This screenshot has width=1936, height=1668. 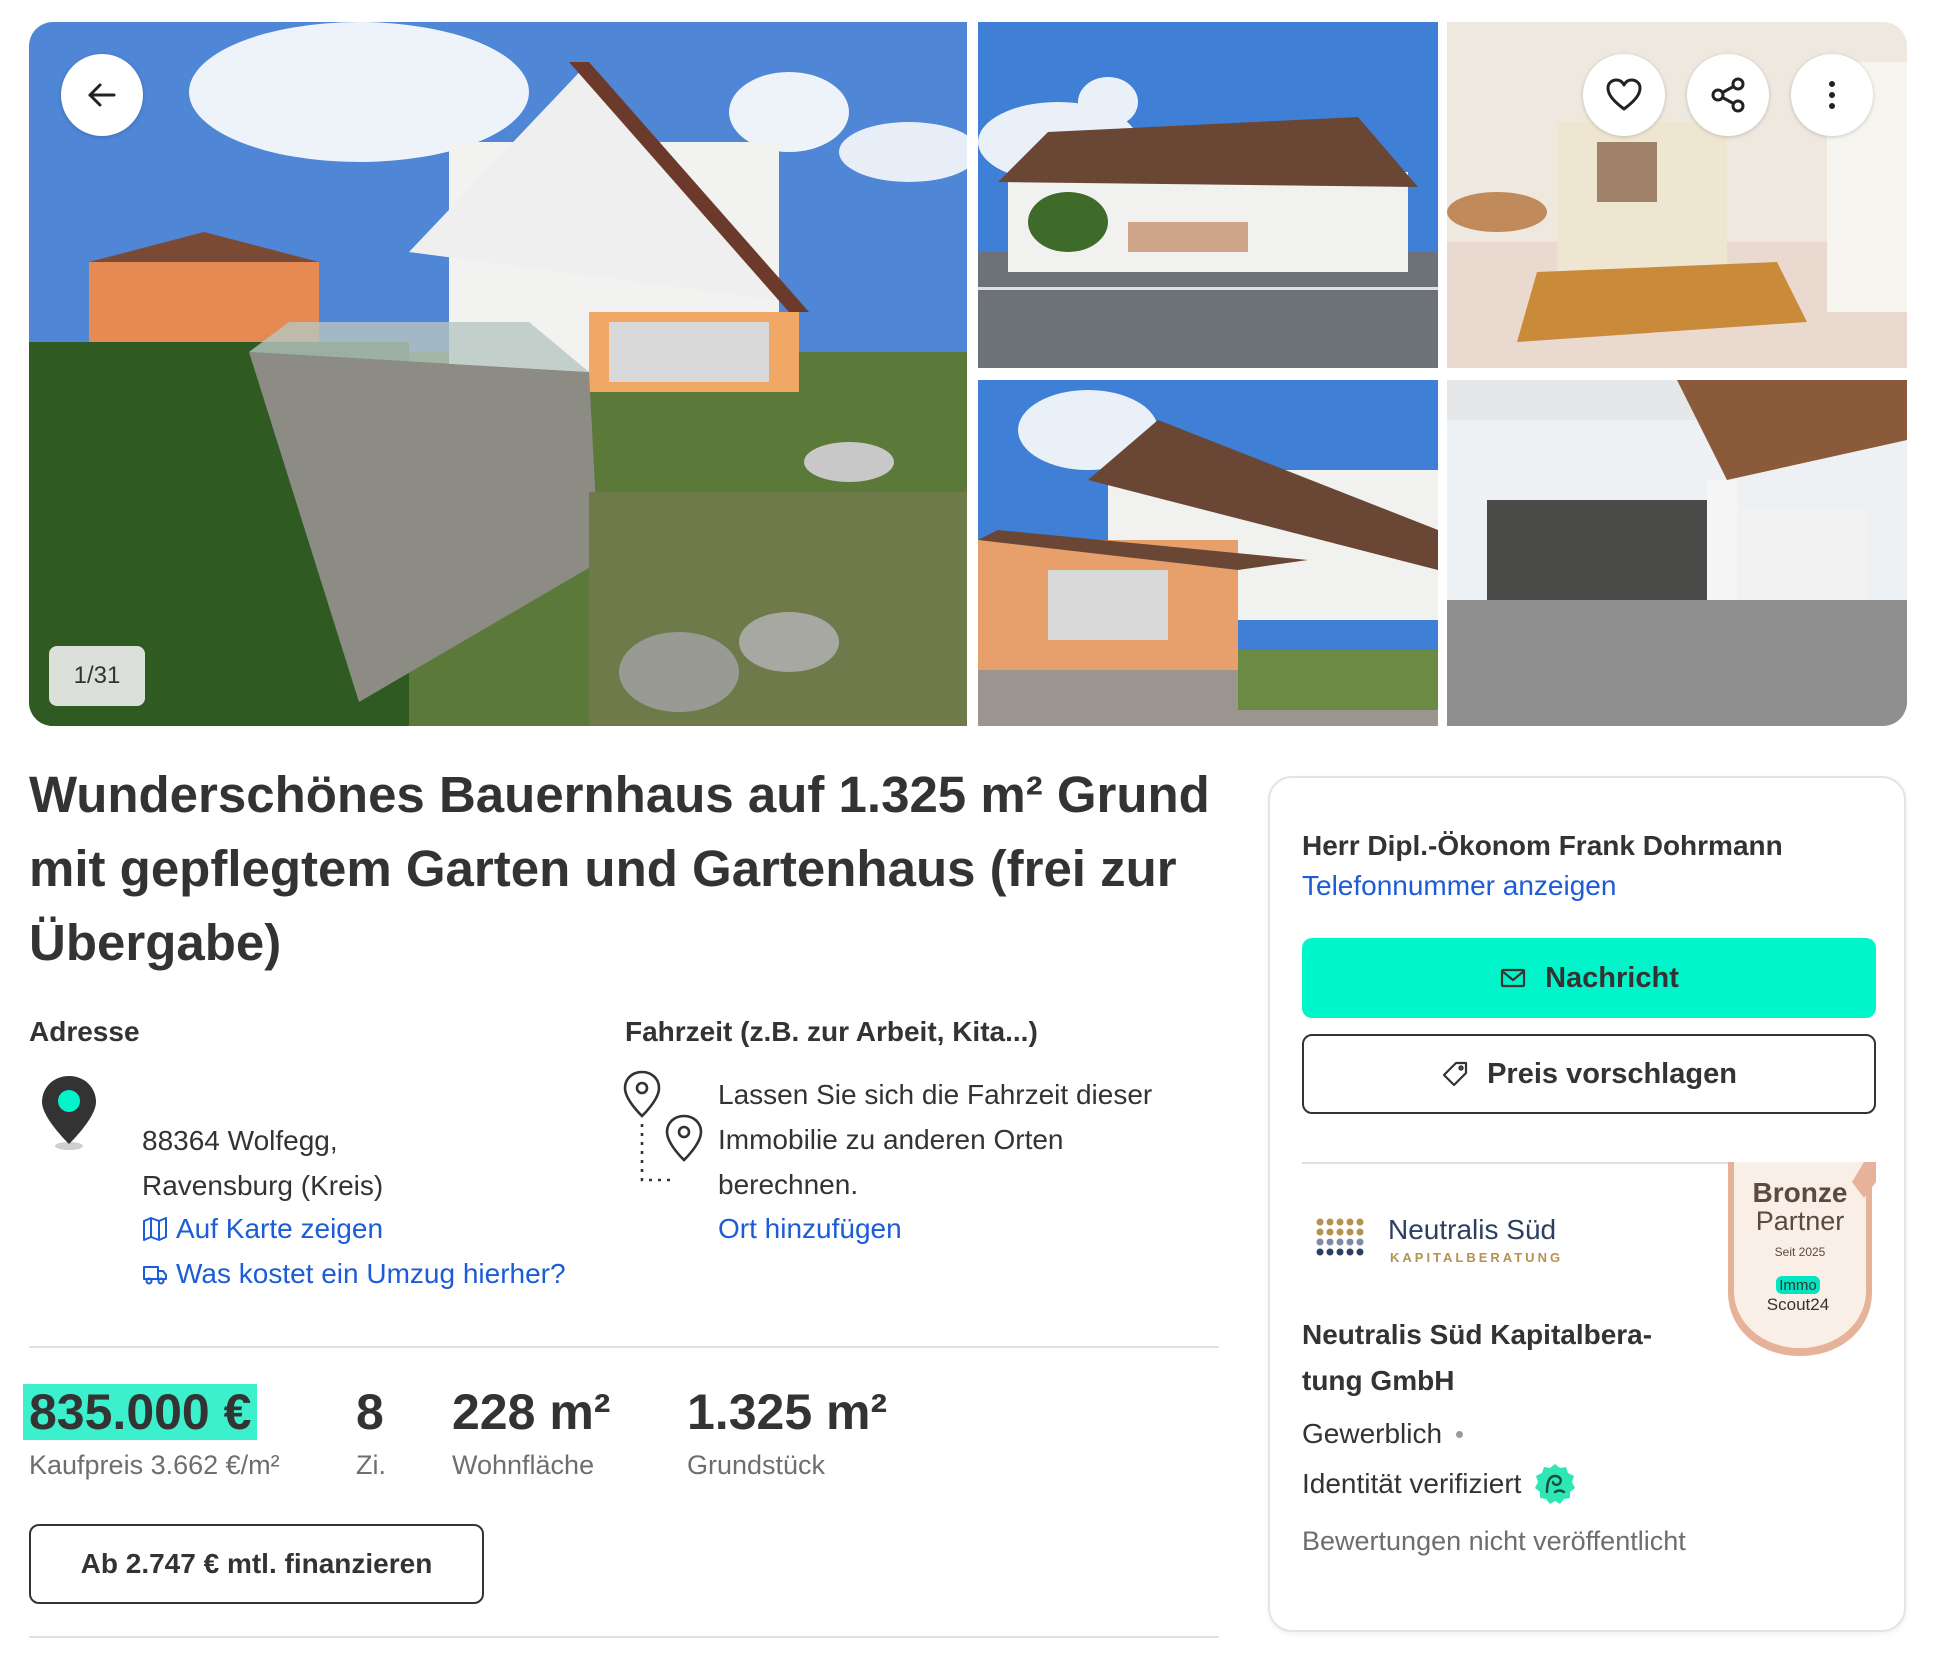 I want to click on tag-icon, so click(x=1455, y=1074).